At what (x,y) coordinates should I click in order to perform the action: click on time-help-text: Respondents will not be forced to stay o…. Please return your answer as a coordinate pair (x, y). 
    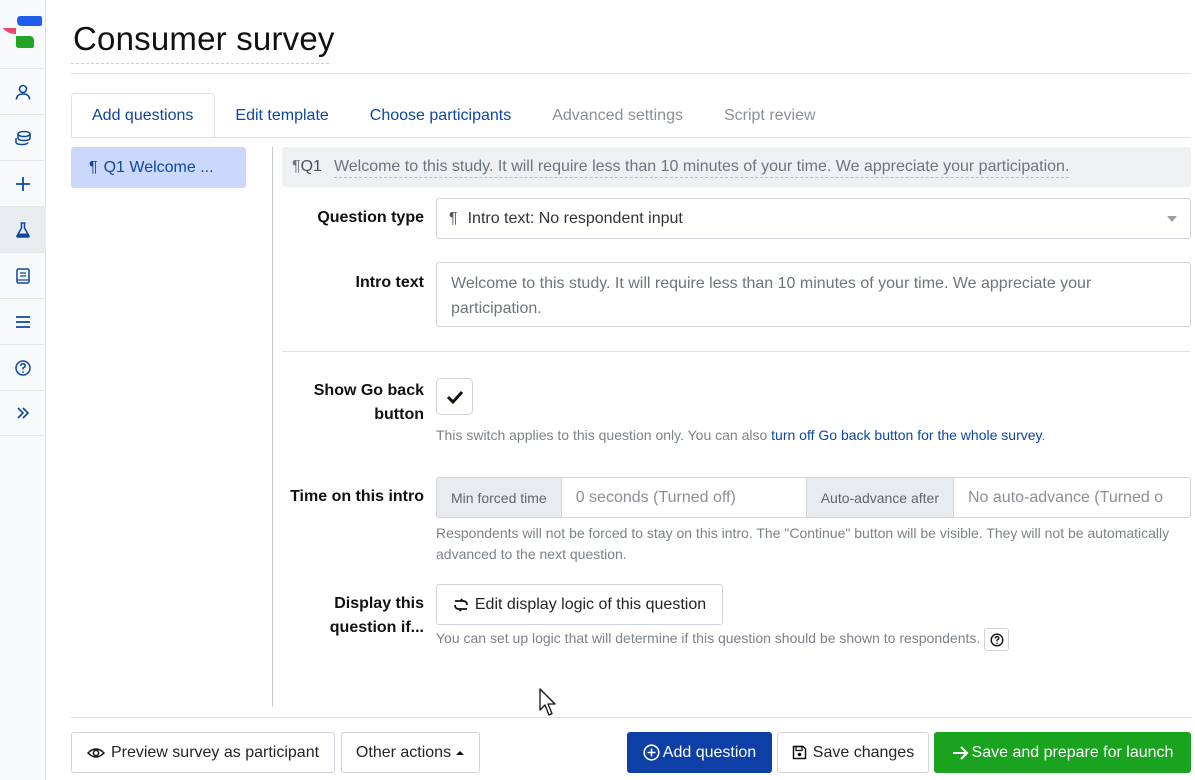
    Looking at the image, I should click on (803, 543).